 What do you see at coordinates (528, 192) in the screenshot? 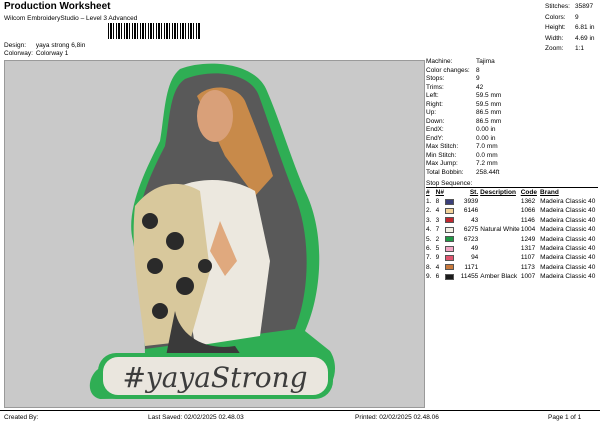
I see `col-code: Code` at bounding box center [528, 192].